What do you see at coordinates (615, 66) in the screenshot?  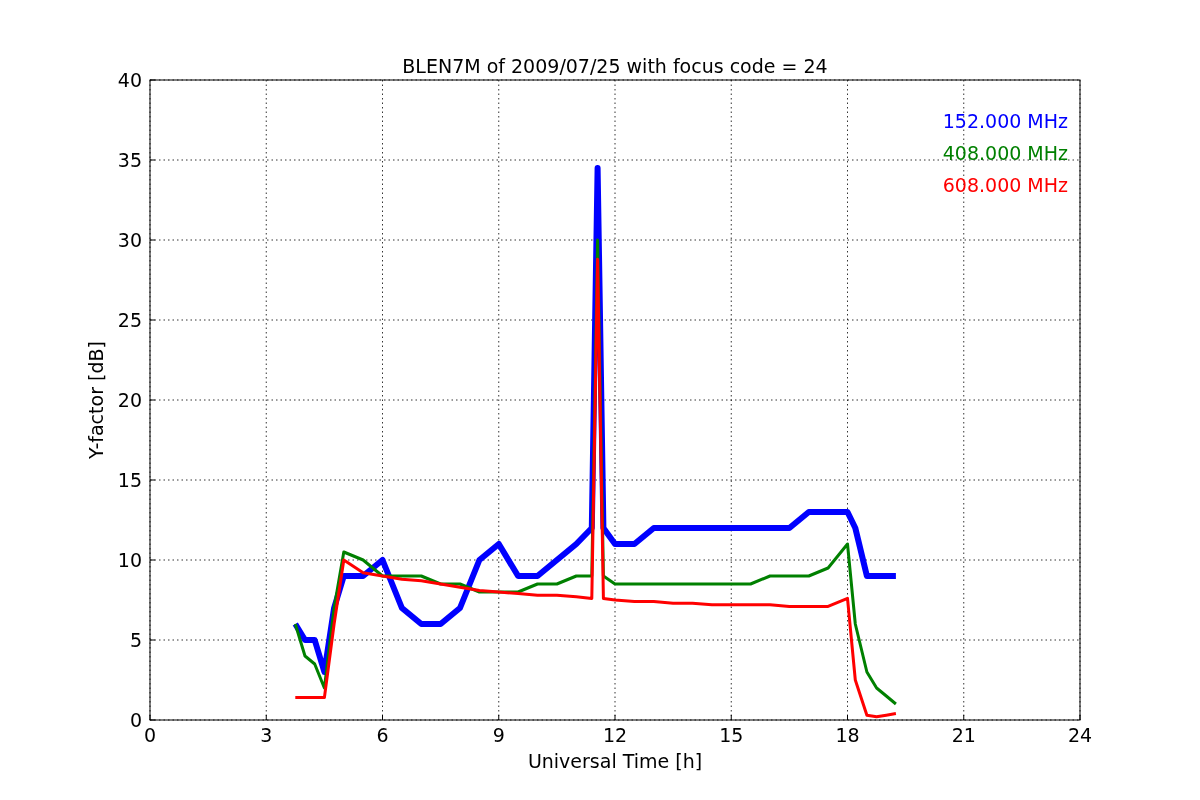 I see `chart-title: BLEN7M of 2009/07/25 with focus code = 24` at bounding box center [615, 66].